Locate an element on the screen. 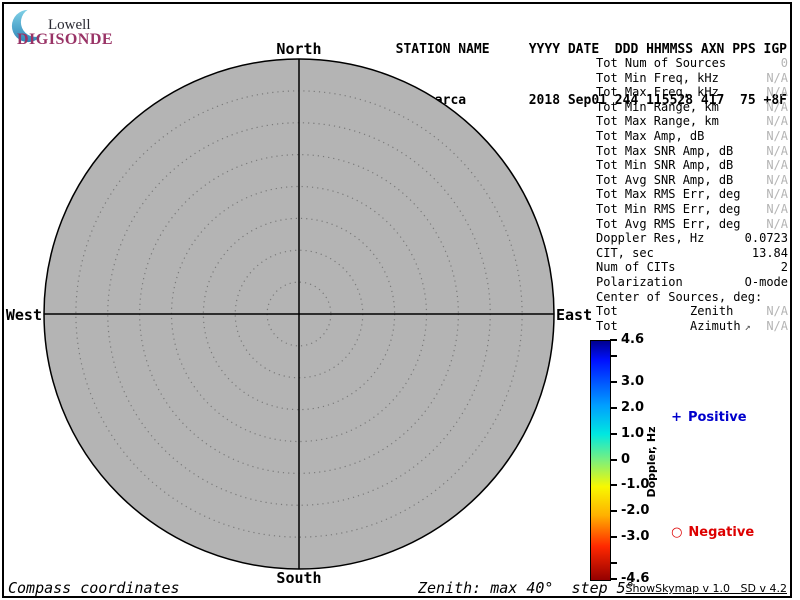  panel-row: Tot Avg RMS Err, deg N/A is located at coordinates (692, 224).